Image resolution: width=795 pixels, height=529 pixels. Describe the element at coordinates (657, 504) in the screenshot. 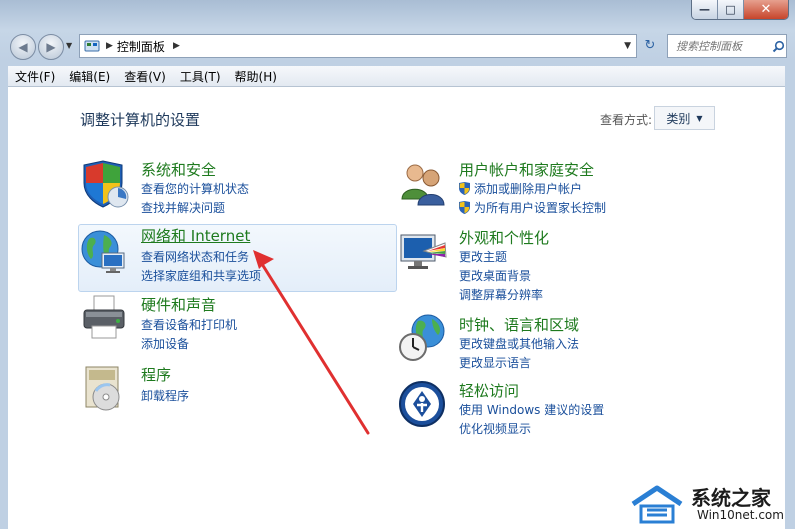

I see `watermark-logo-icon` at that location.